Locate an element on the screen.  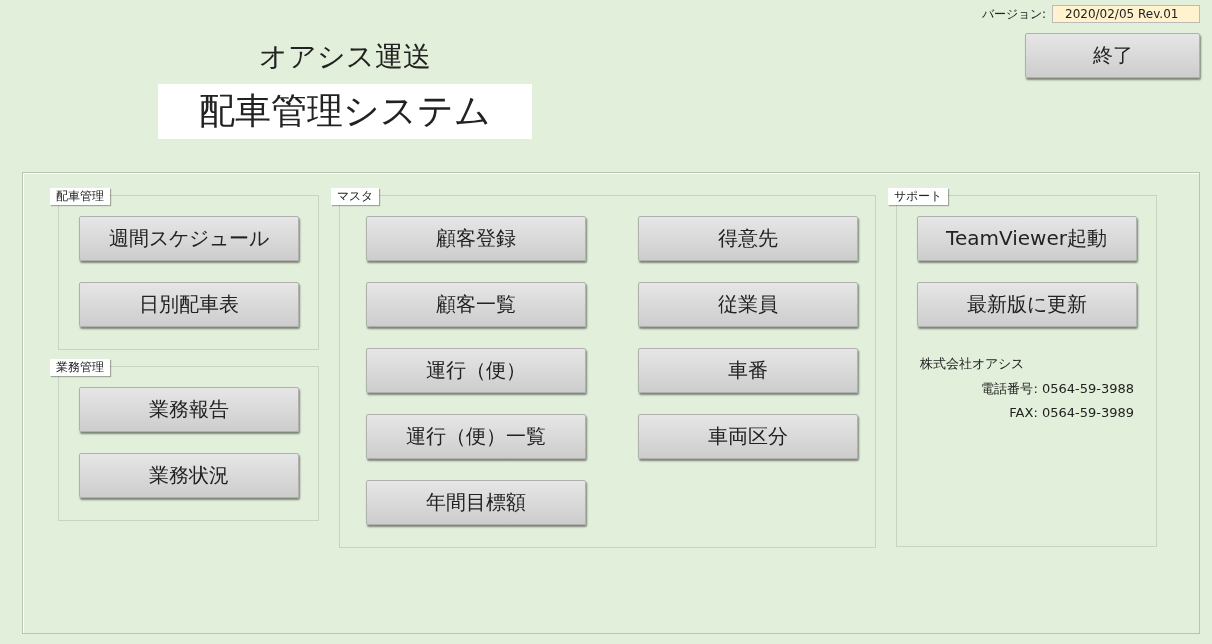
menu-button: 顧客一覧 is located at coordinates (476, 304).